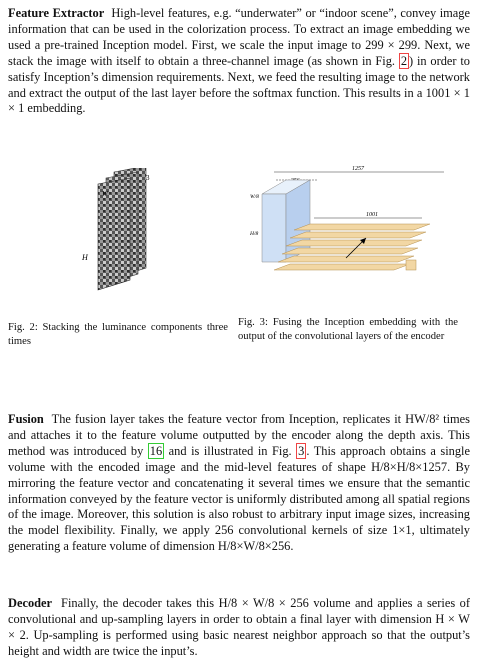 The height and width of the screenshot is (666, 479). Describe the element at coordinates (274, 228) in the screenshot. I see `encoder-volume-front` at that location.